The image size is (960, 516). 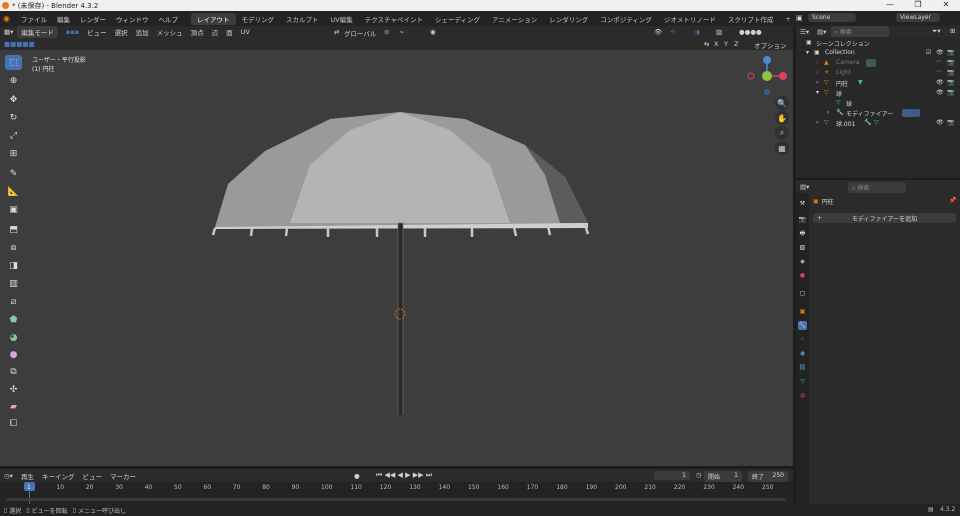 I want to click on navigation-gizmo, so click(x=767, y=76).